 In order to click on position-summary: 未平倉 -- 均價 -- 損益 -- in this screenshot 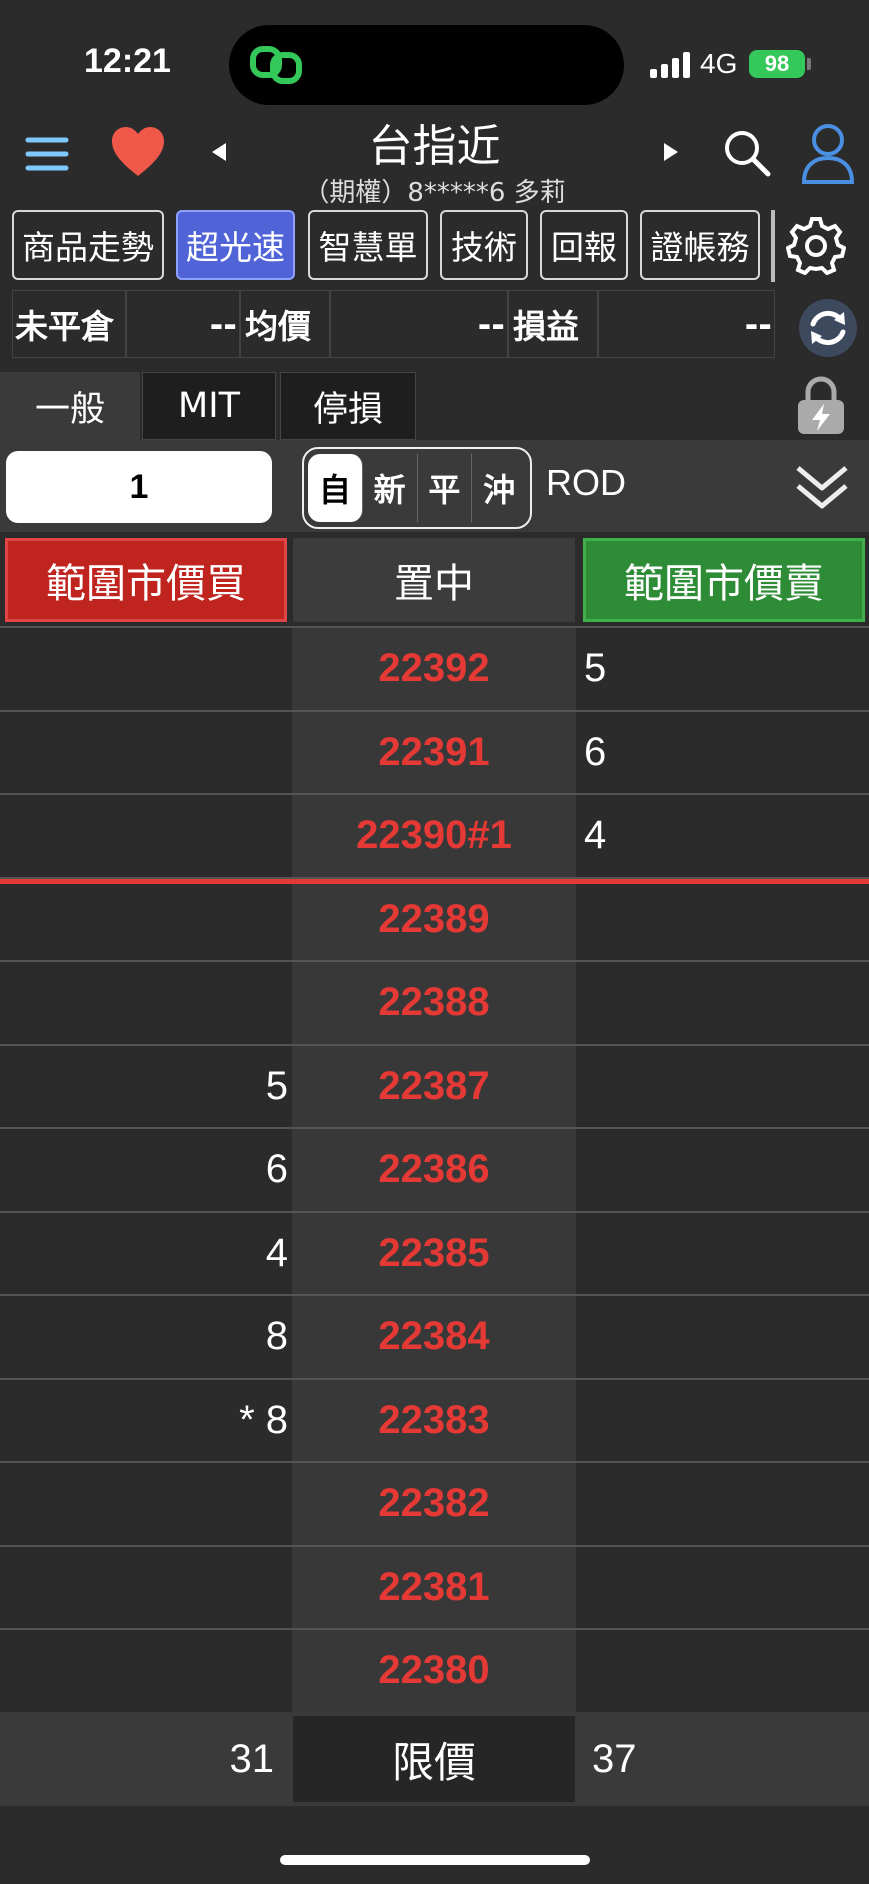, I will do `click(393, 324)`.